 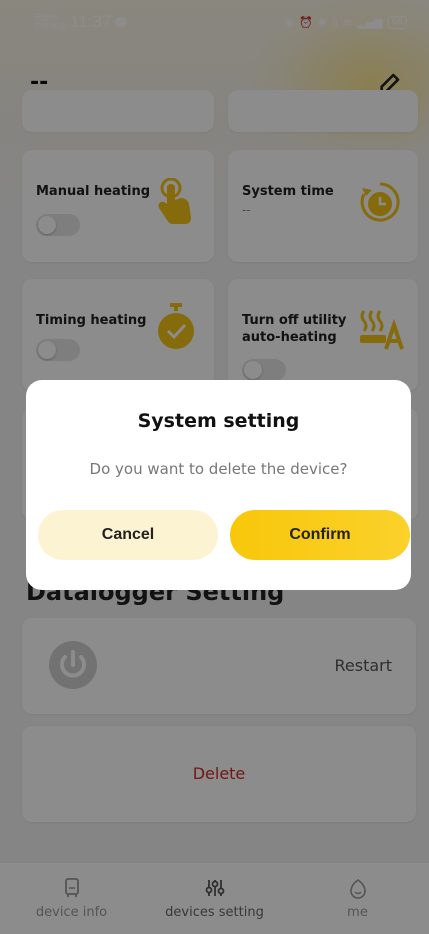 What do you see at coordinates (320, 535) in the screenshot?
I see `confirm-button: Confirm` at bounding box center [320, 535].